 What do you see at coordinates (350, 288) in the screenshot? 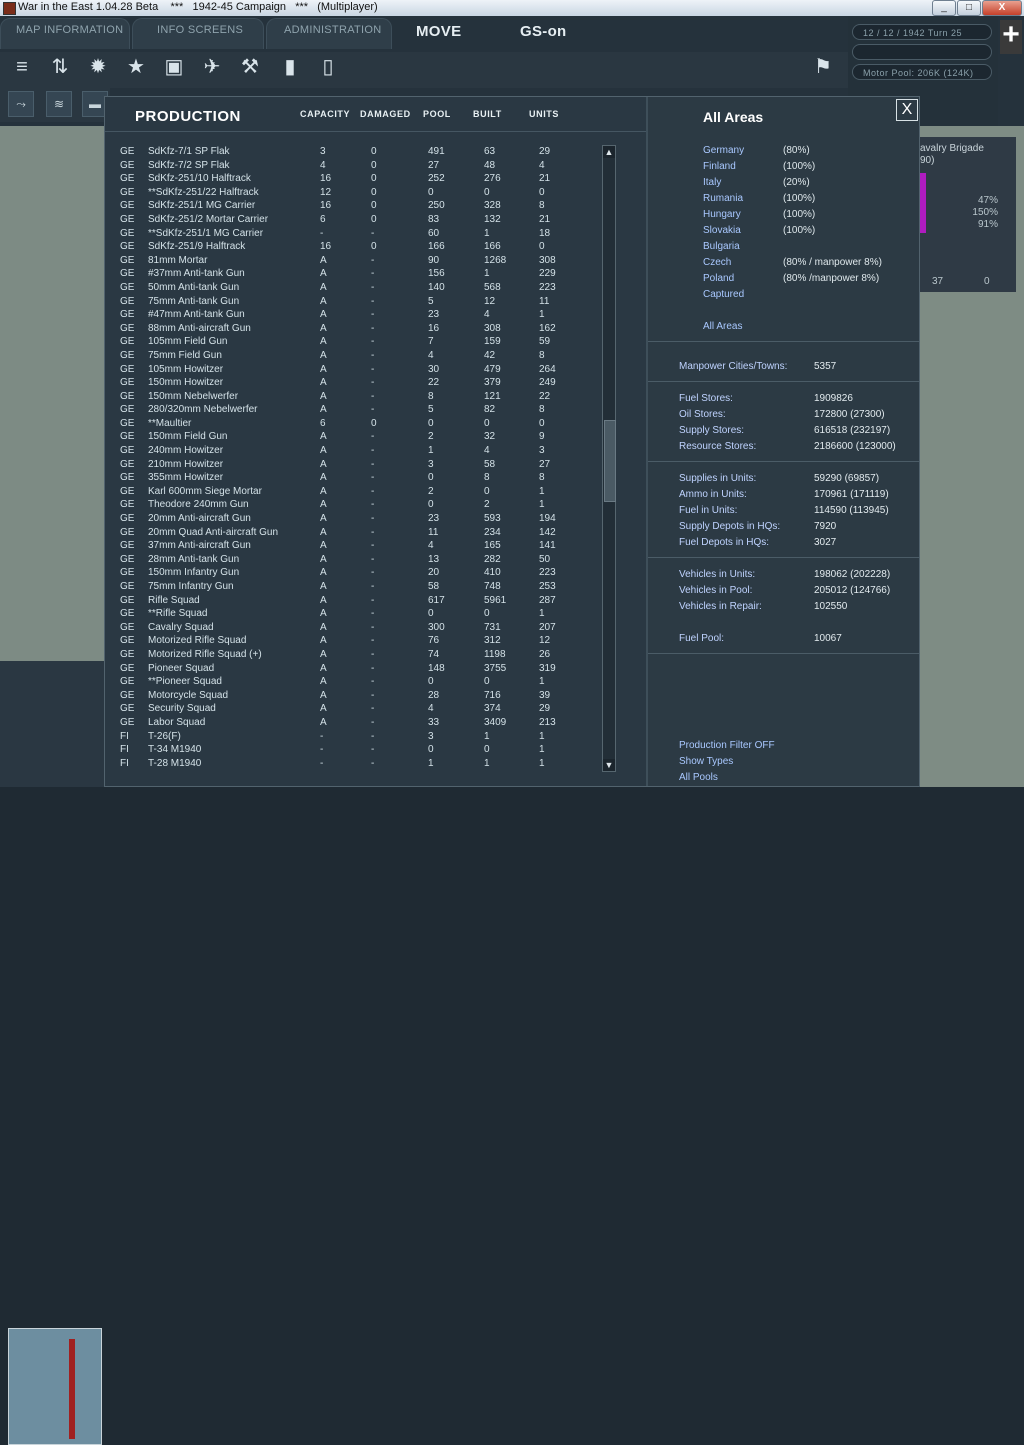
I see `table-row: GE 50mm Anti-tank Gun A - 140 568 223` at bounding box center [350, 288].